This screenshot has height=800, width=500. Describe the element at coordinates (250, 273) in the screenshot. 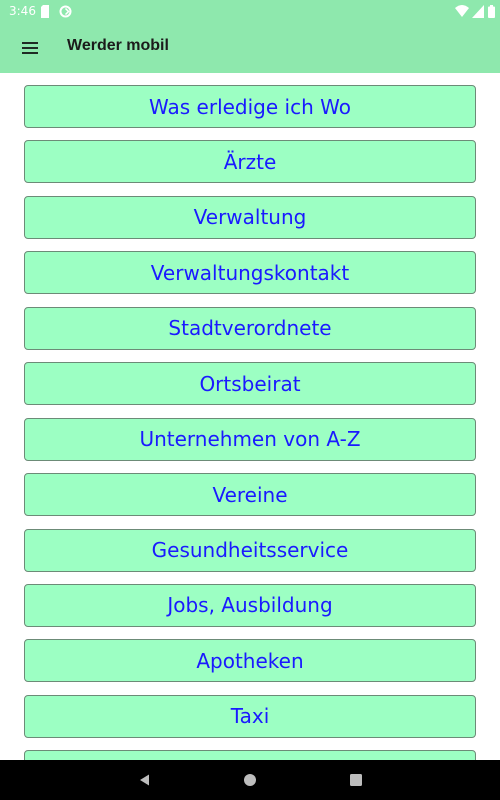

I see `menu-button: Verwaltungskontakt` at that location.